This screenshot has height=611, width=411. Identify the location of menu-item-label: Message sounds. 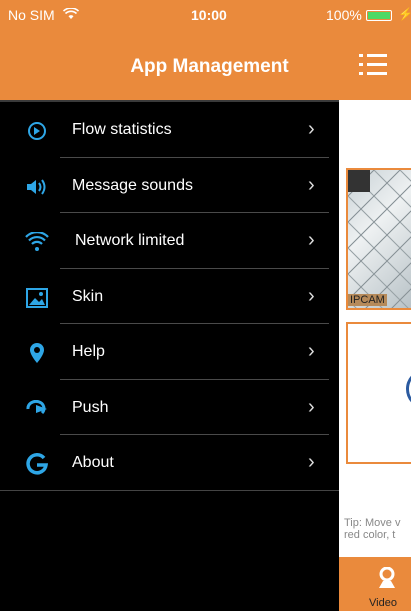
(132, 185).